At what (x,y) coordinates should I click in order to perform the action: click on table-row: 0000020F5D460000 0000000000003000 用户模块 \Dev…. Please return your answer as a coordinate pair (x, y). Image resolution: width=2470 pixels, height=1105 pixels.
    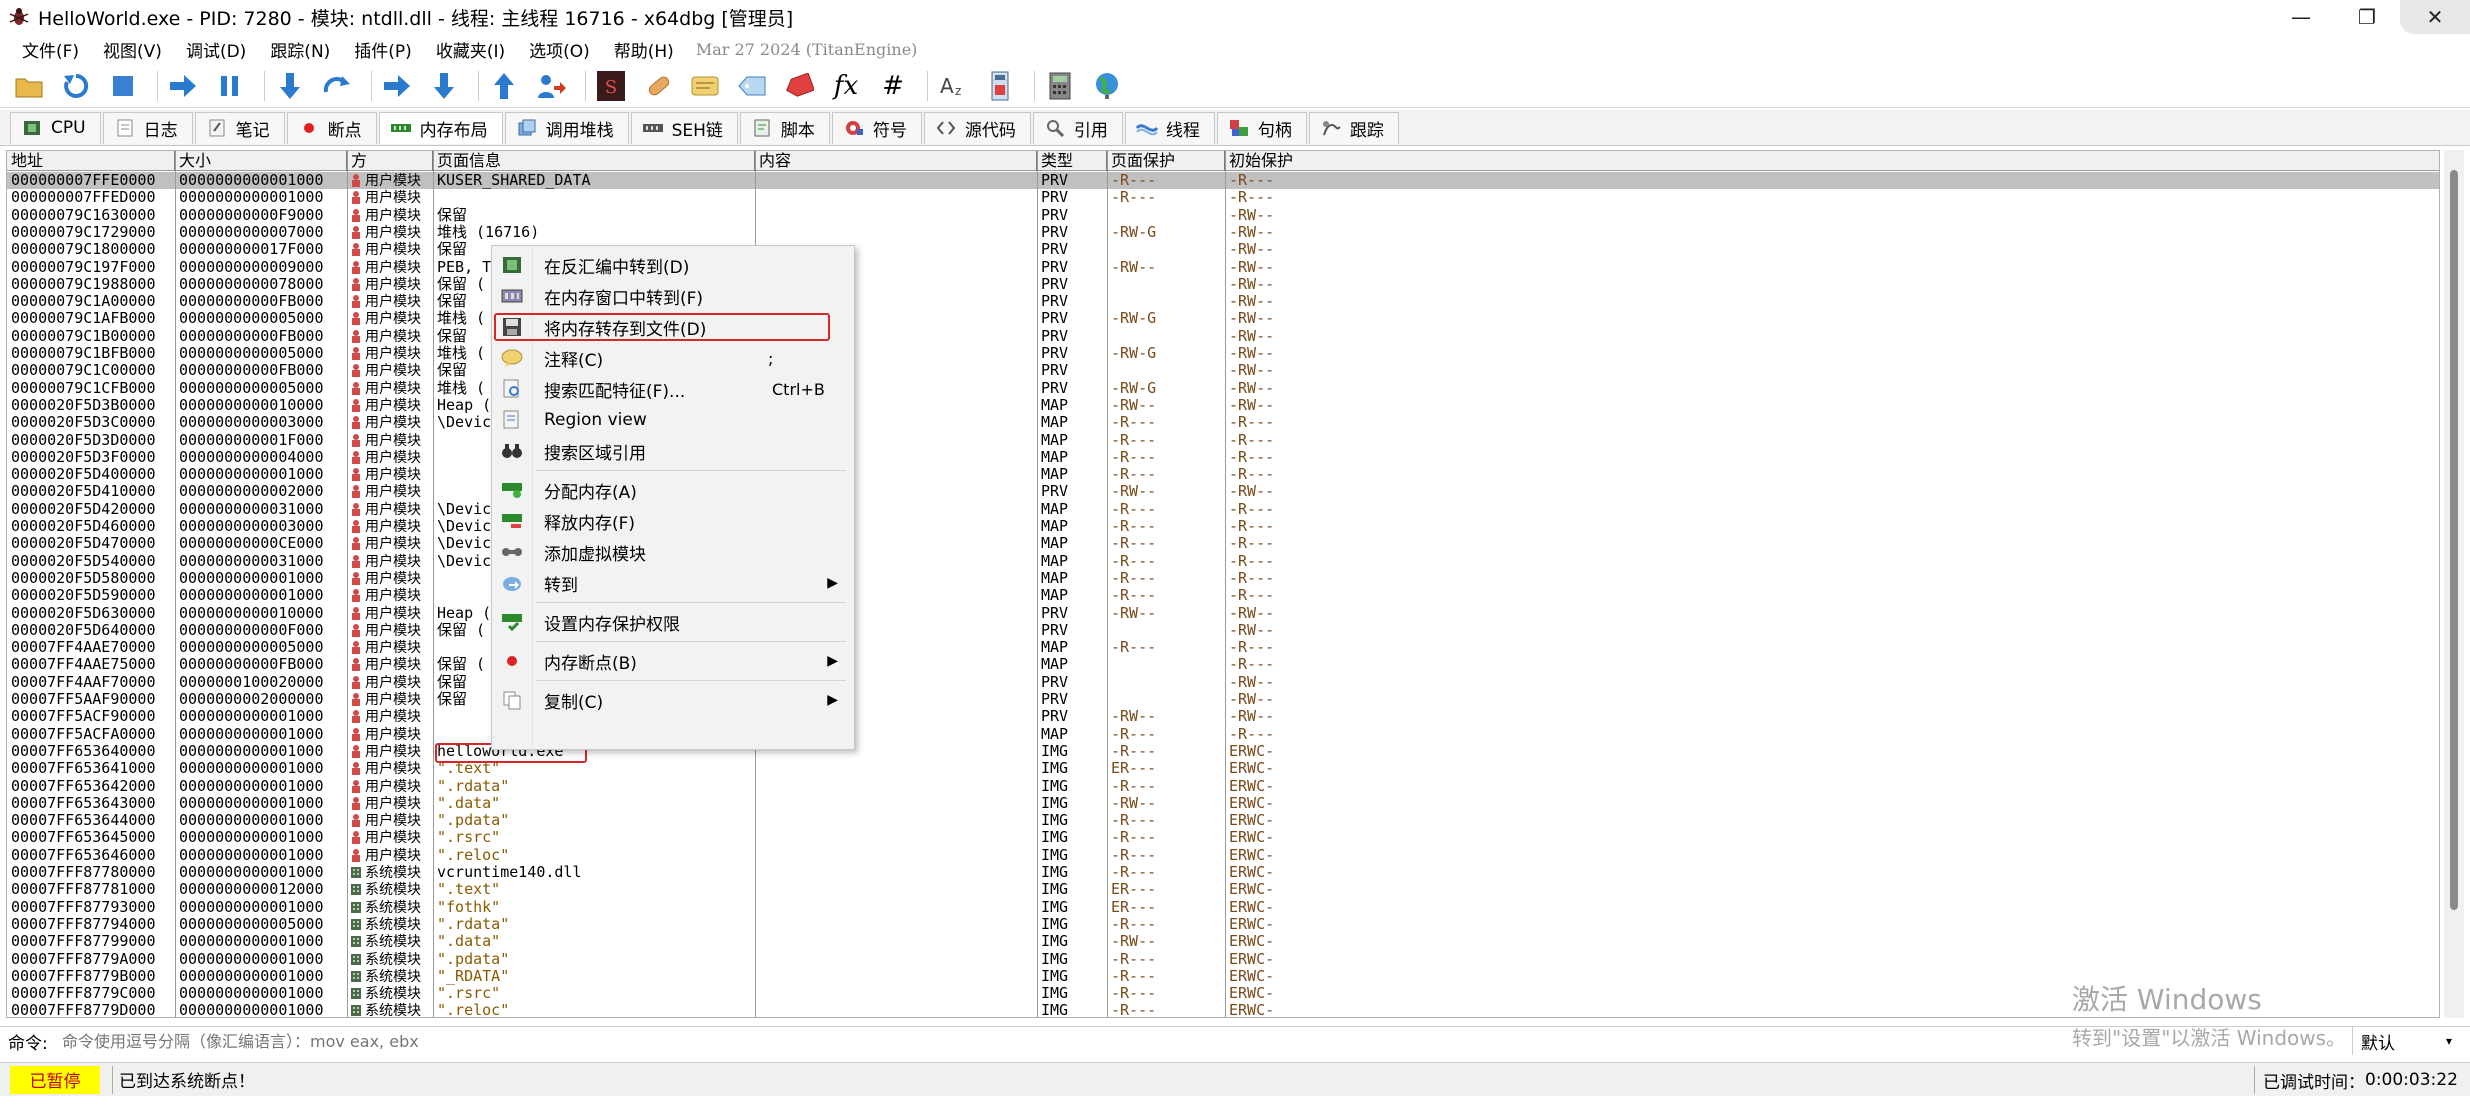
    Looking at the image, I should click on (1223, 526).